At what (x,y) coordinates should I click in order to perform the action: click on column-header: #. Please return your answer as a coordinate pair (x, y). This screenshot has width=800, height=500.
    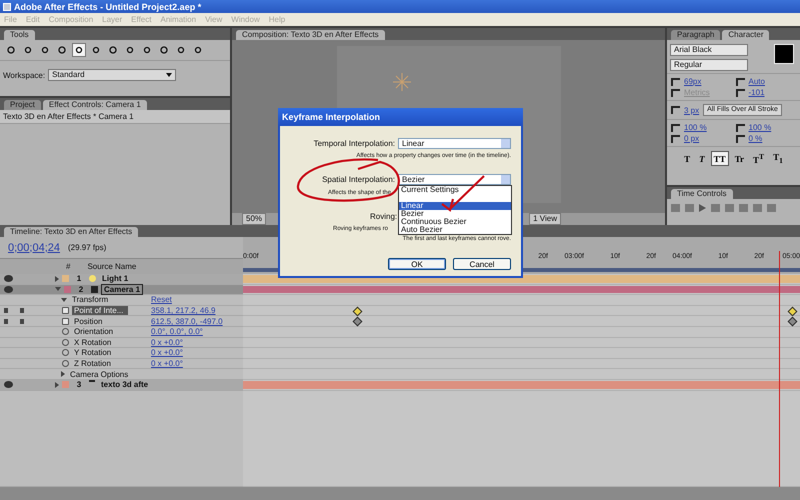
    Looking at the image, I should click on (68, 267).